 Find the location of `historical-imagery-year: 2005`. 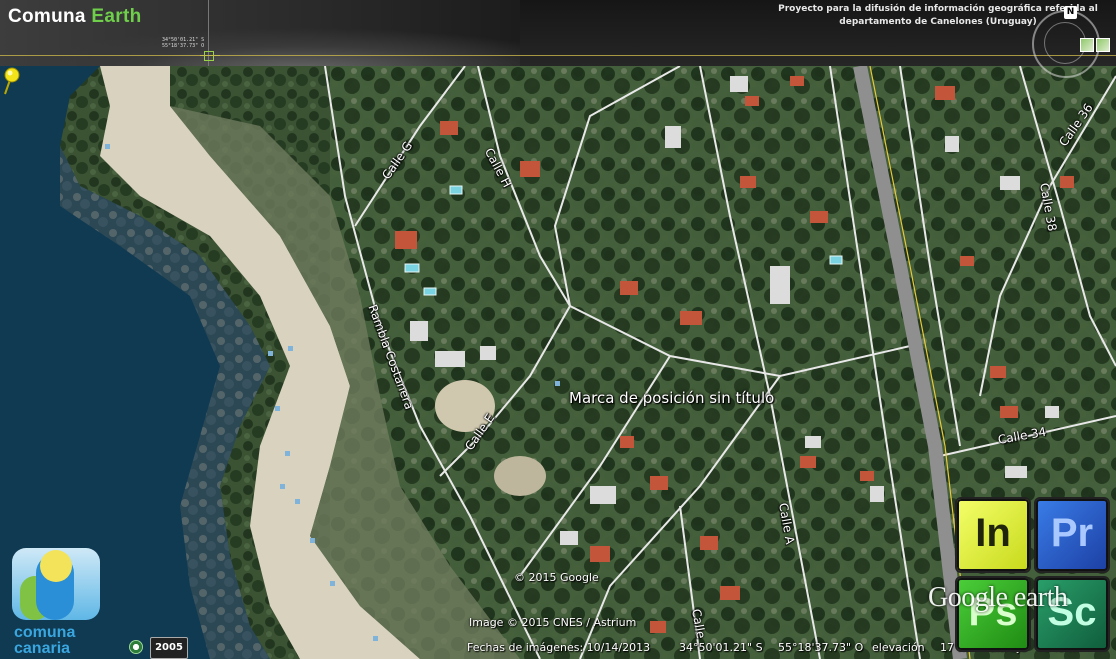

historical-imagery-year: 2005 is located at coordinates (169, 648).